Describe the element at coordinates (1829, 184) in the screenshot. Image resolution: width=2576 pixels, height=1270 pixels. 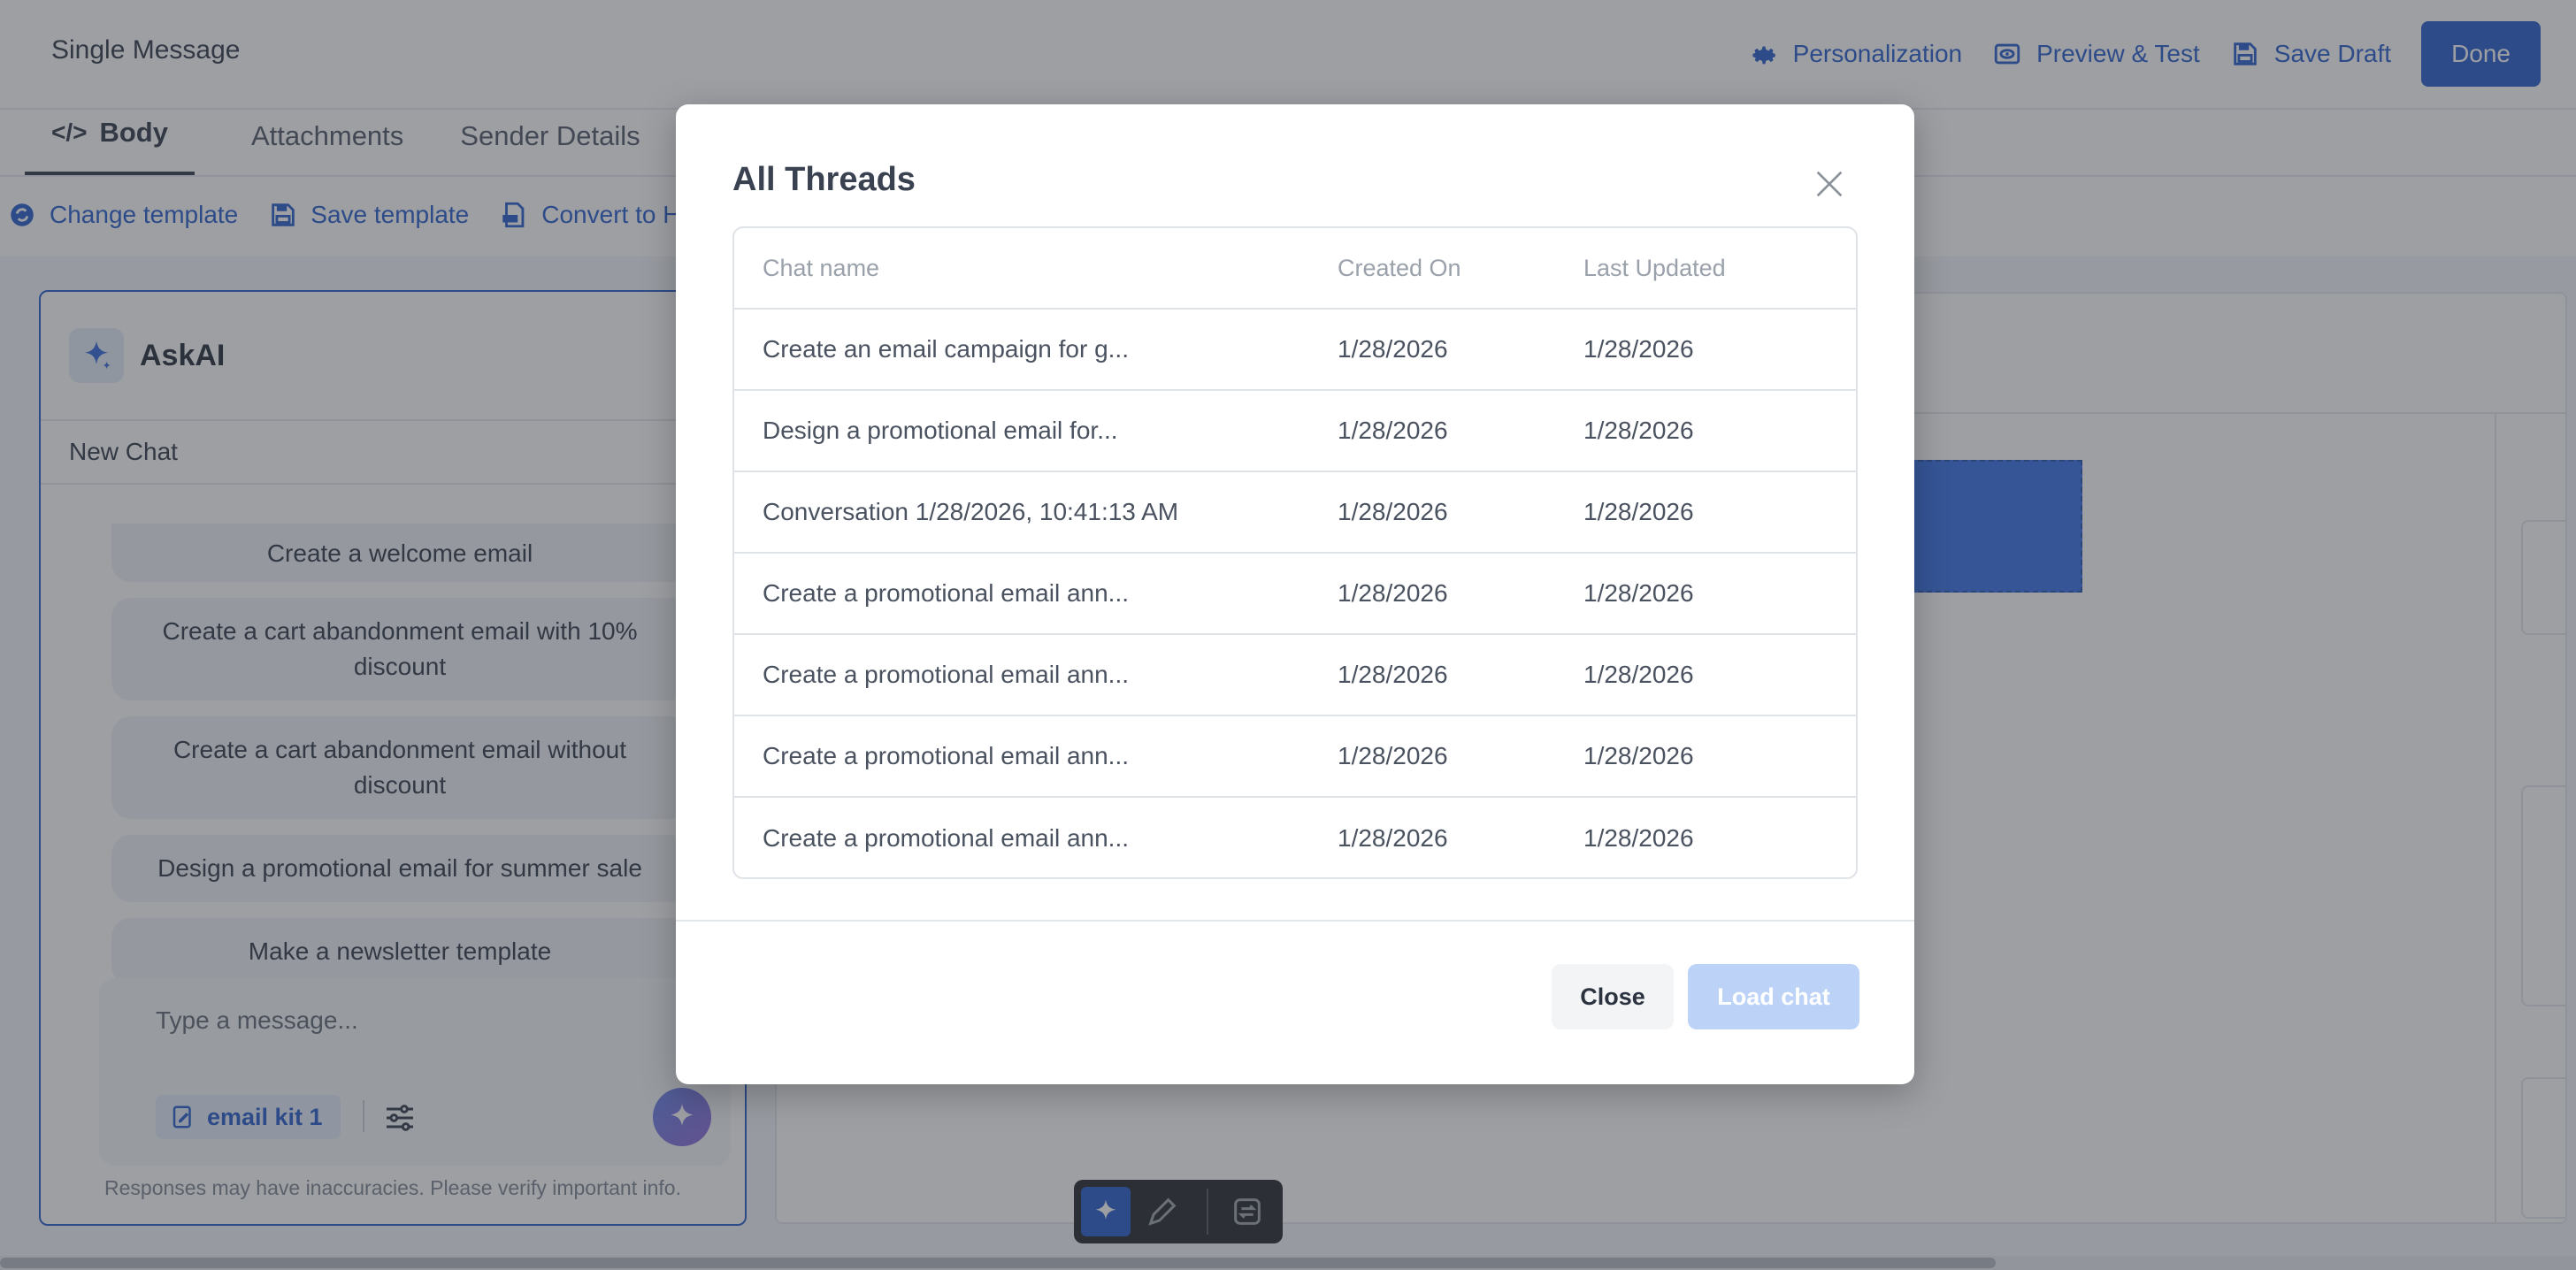
I see `close-icon` at that location.